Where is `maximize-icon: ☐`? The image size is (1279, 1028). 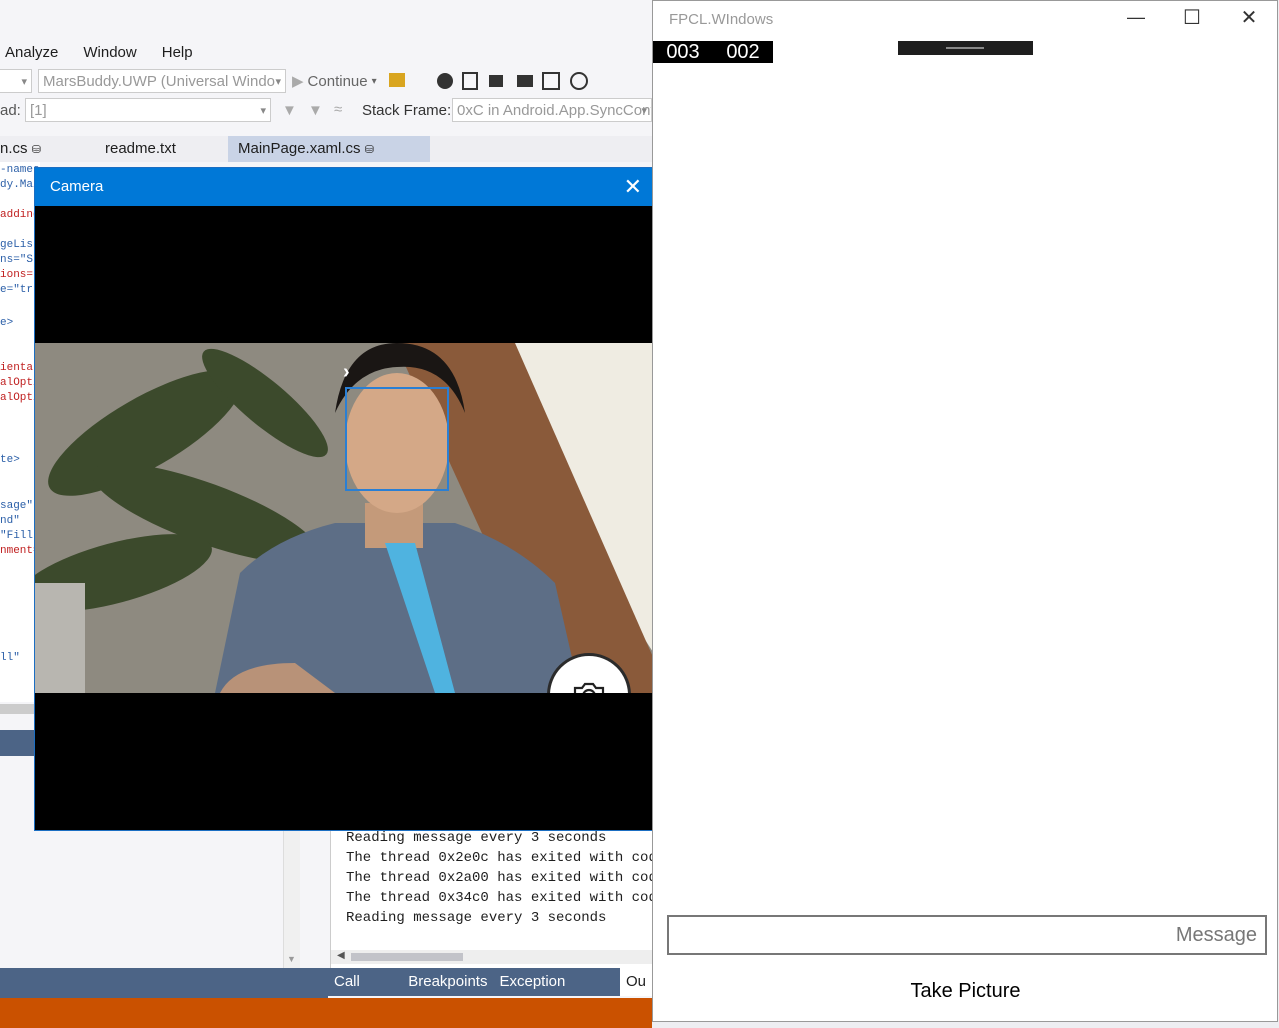 maximize-icon: ☐ is located at coordinates (1192, 17).